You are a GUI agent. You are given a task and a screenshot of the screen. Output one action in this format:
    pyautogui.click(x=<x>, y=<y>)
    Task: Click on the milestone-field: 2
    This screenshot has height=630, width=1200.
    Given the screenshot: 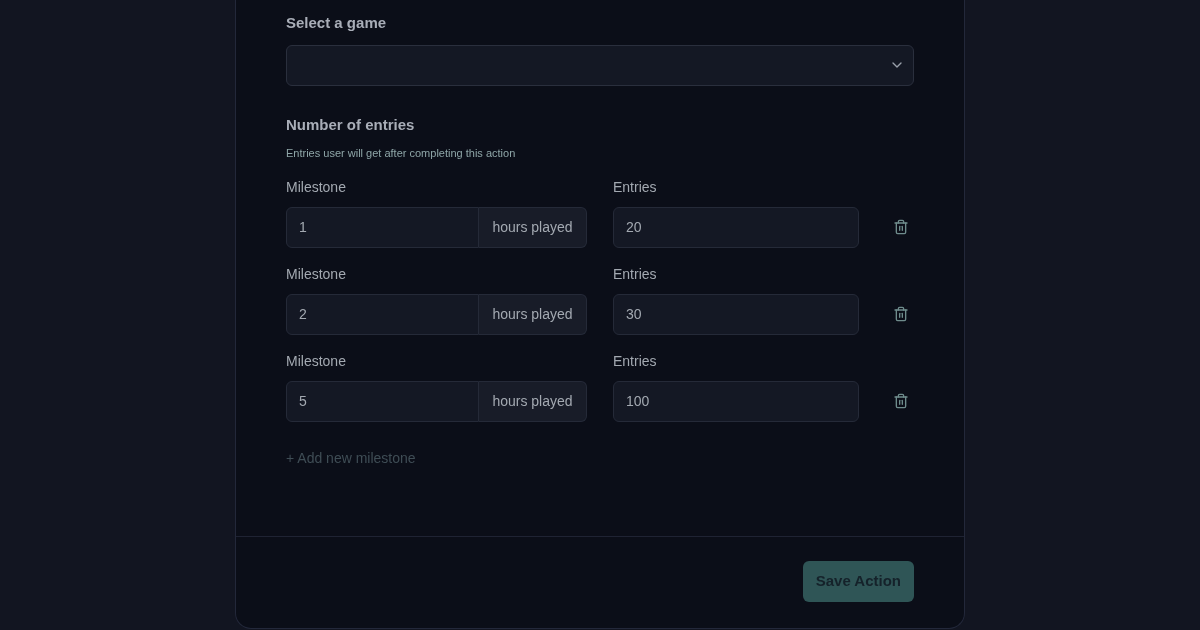 What is the action you would take?
    pyautogui.click(x=382, y=314)
    